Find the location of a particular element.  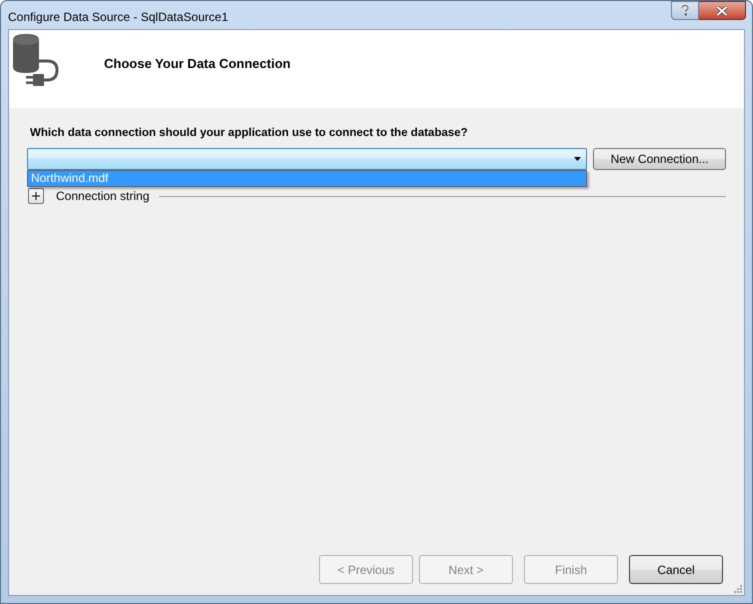

question-label: Which data connection should your application use to connect to the database? is located at coordinates (249, 133).